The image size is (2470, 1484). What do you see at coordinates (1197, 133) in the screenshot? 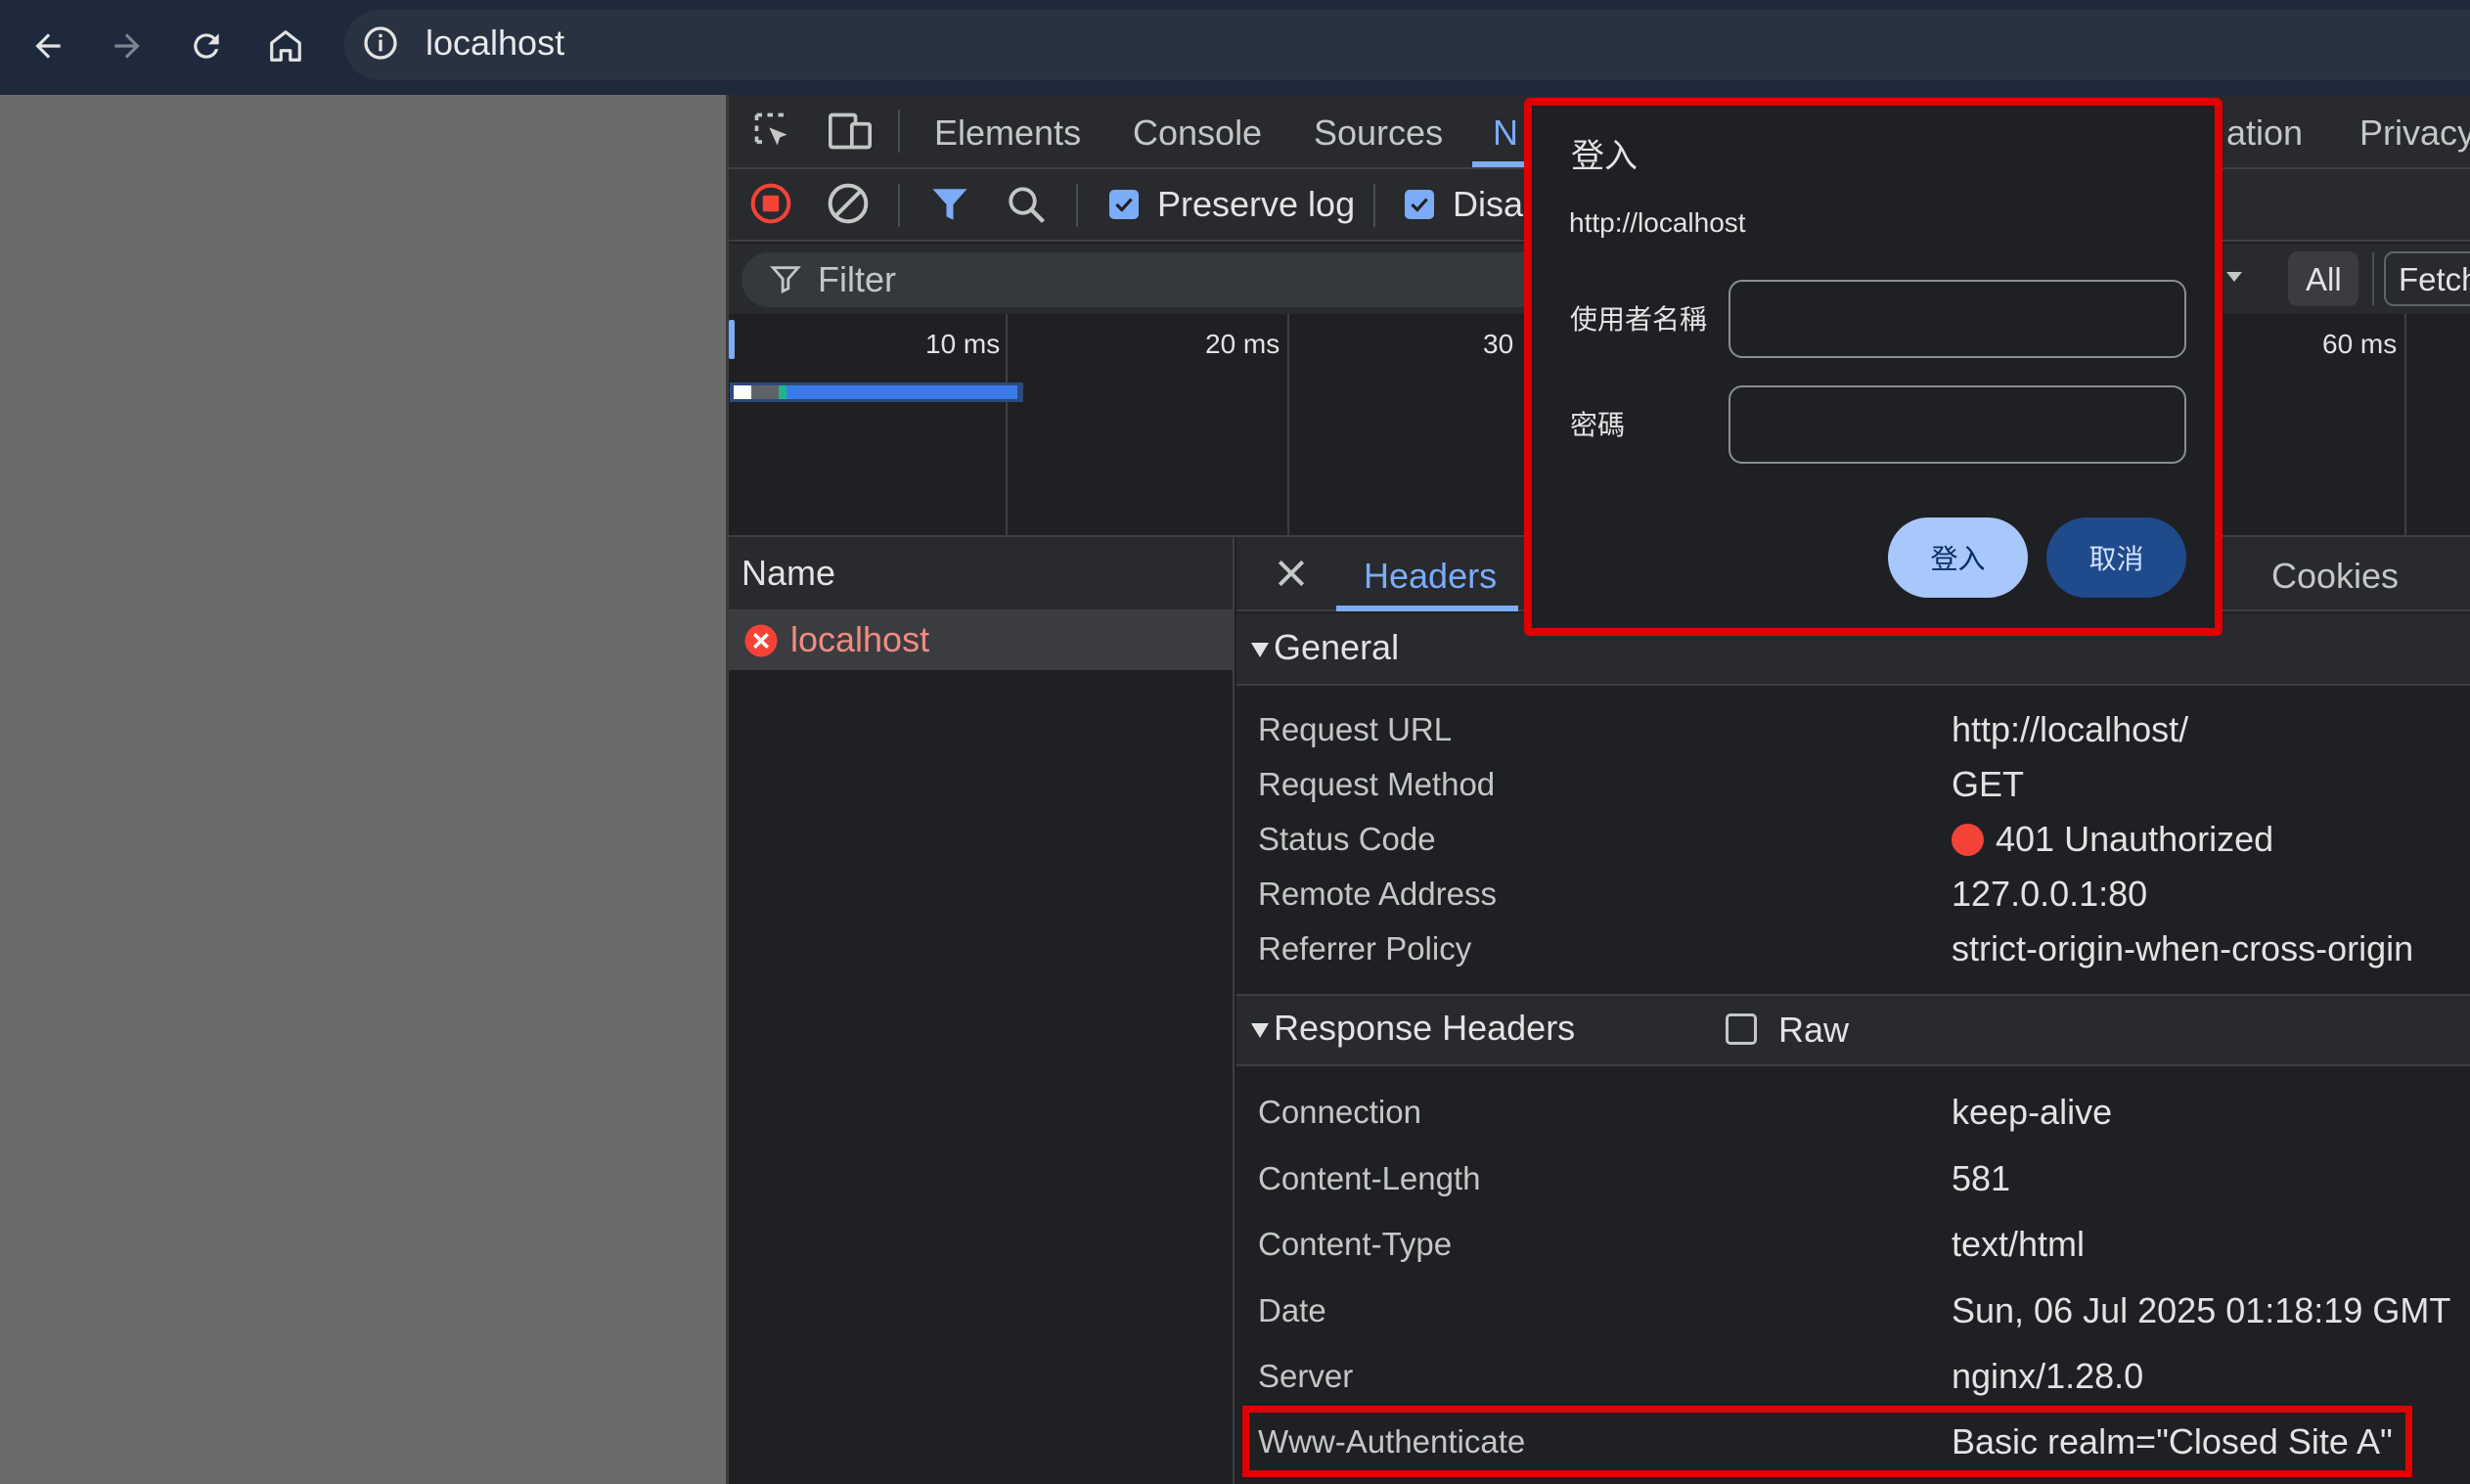
I see `tab-console: Console` at bounding box center [1197, 133].